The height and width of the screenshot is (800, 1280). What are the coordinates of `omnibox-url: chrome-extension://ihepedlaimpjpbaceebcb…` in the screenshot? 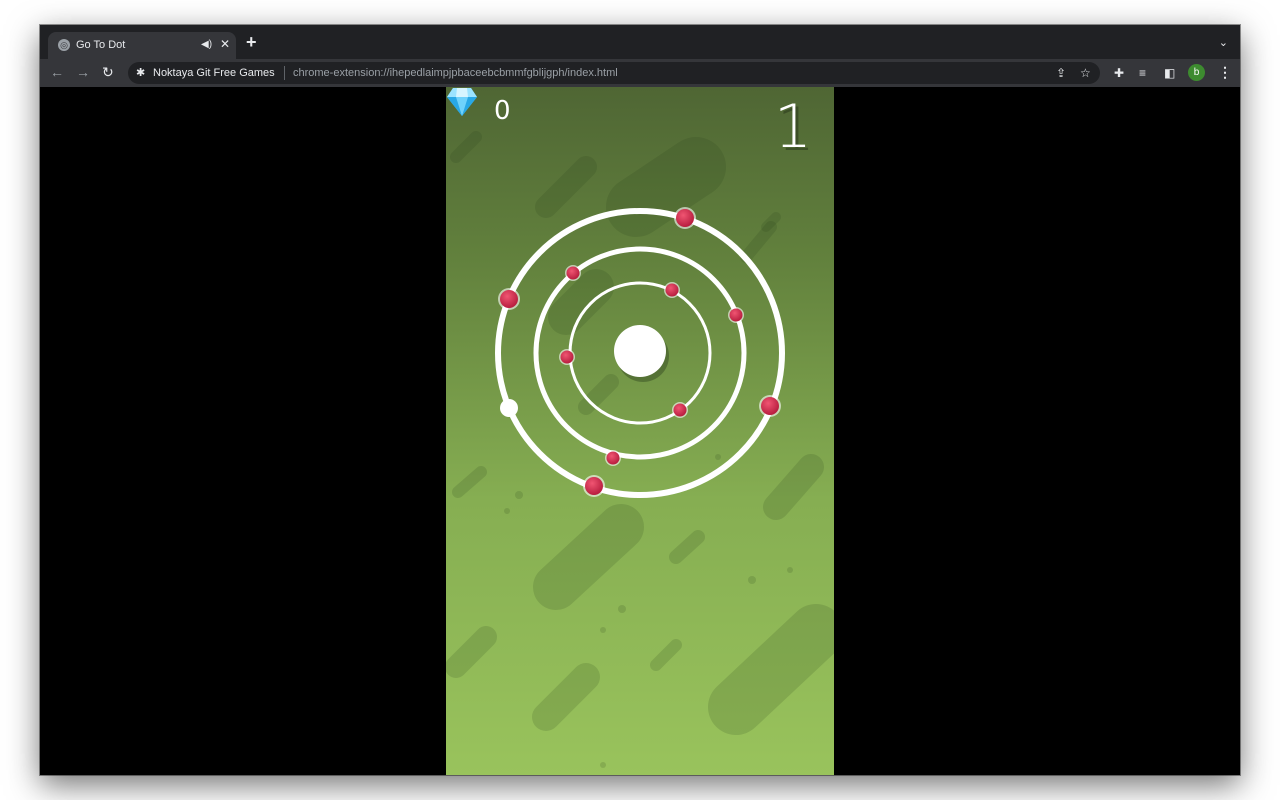 It's located at (455, 73).